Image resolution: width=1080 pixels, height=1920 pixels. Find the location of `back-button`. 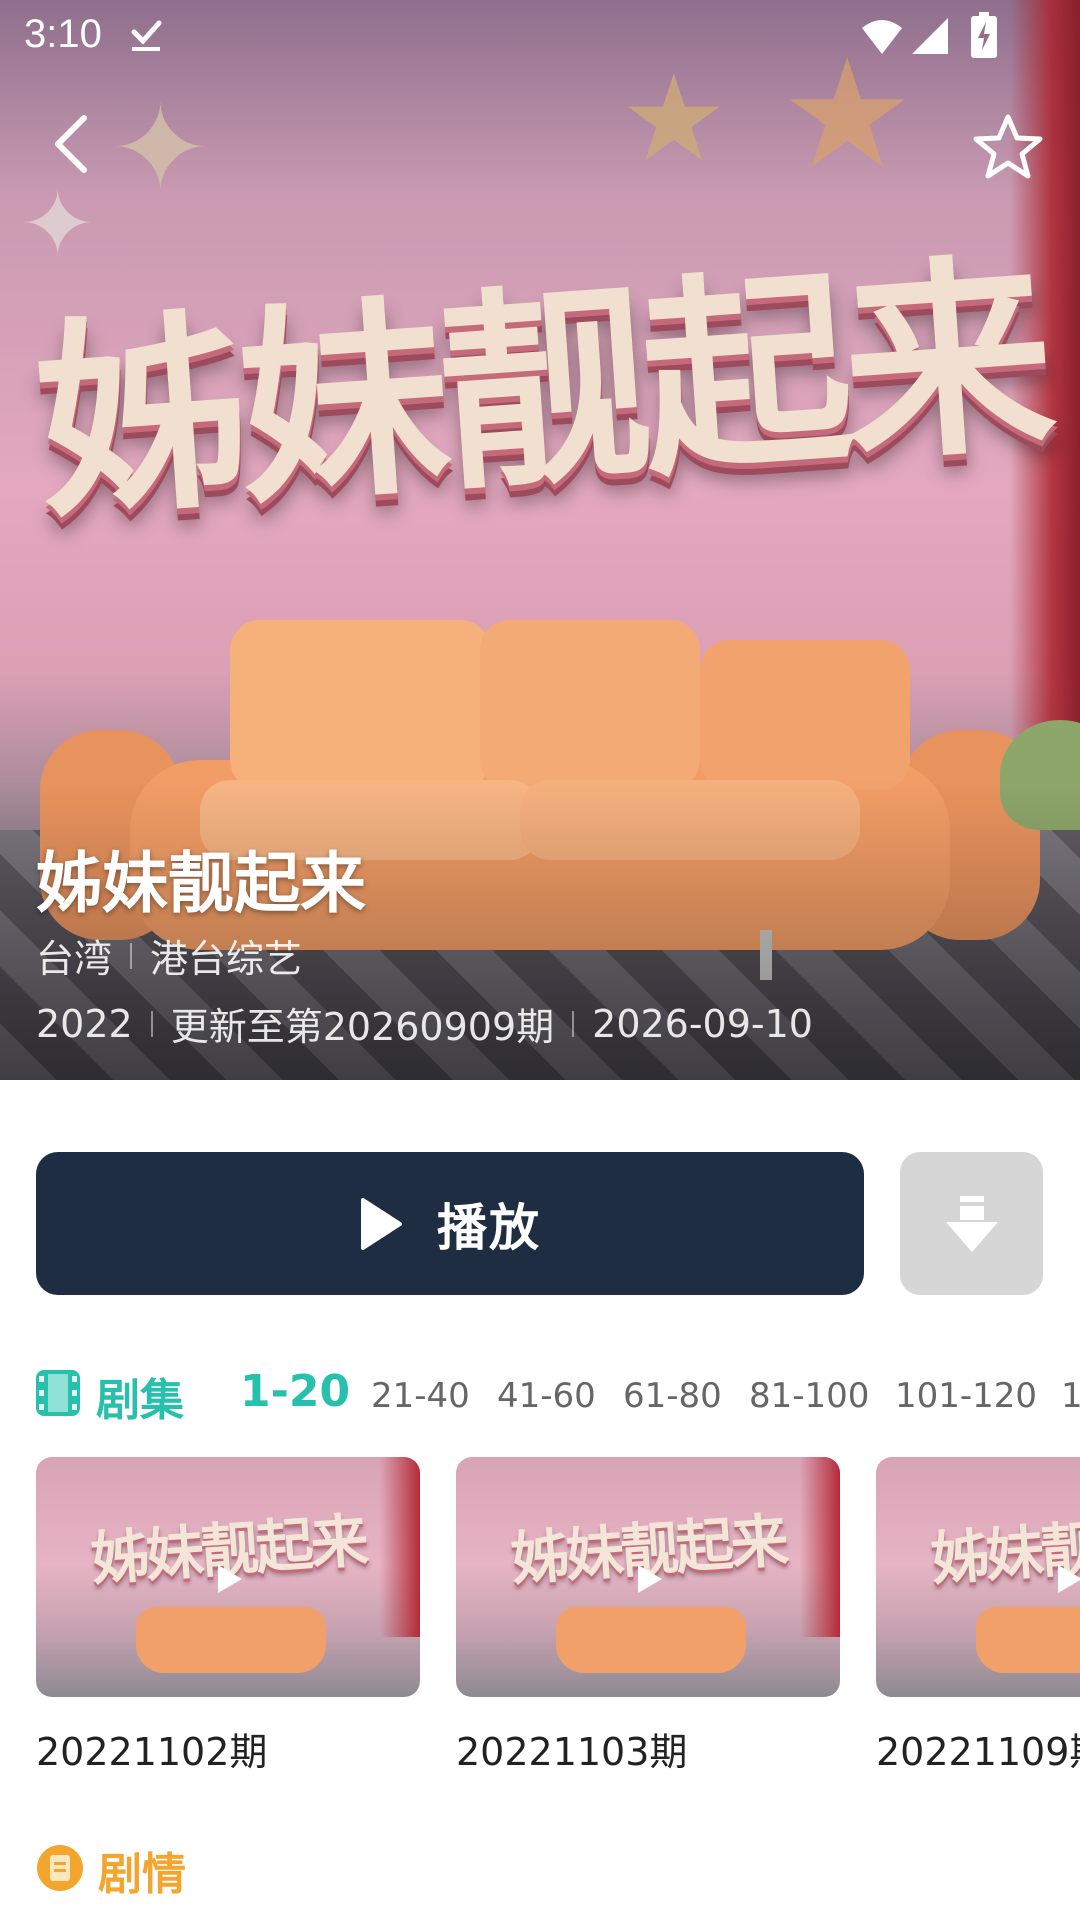

back-button is located at coordinates (72, 144).